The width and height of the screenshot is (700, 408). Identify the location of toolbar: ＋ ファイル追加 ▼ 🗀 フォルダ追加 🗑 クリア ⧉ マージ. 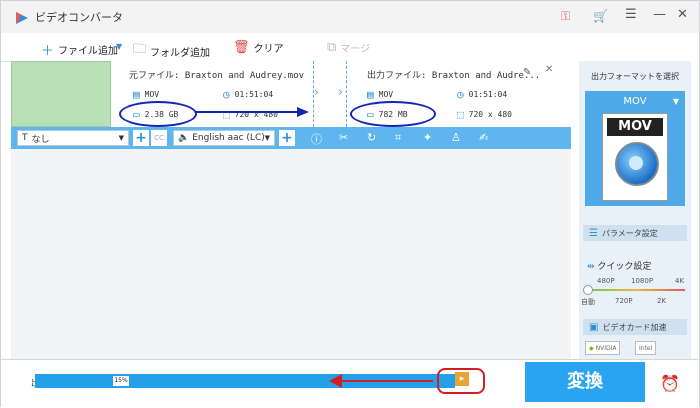
(286, 47).